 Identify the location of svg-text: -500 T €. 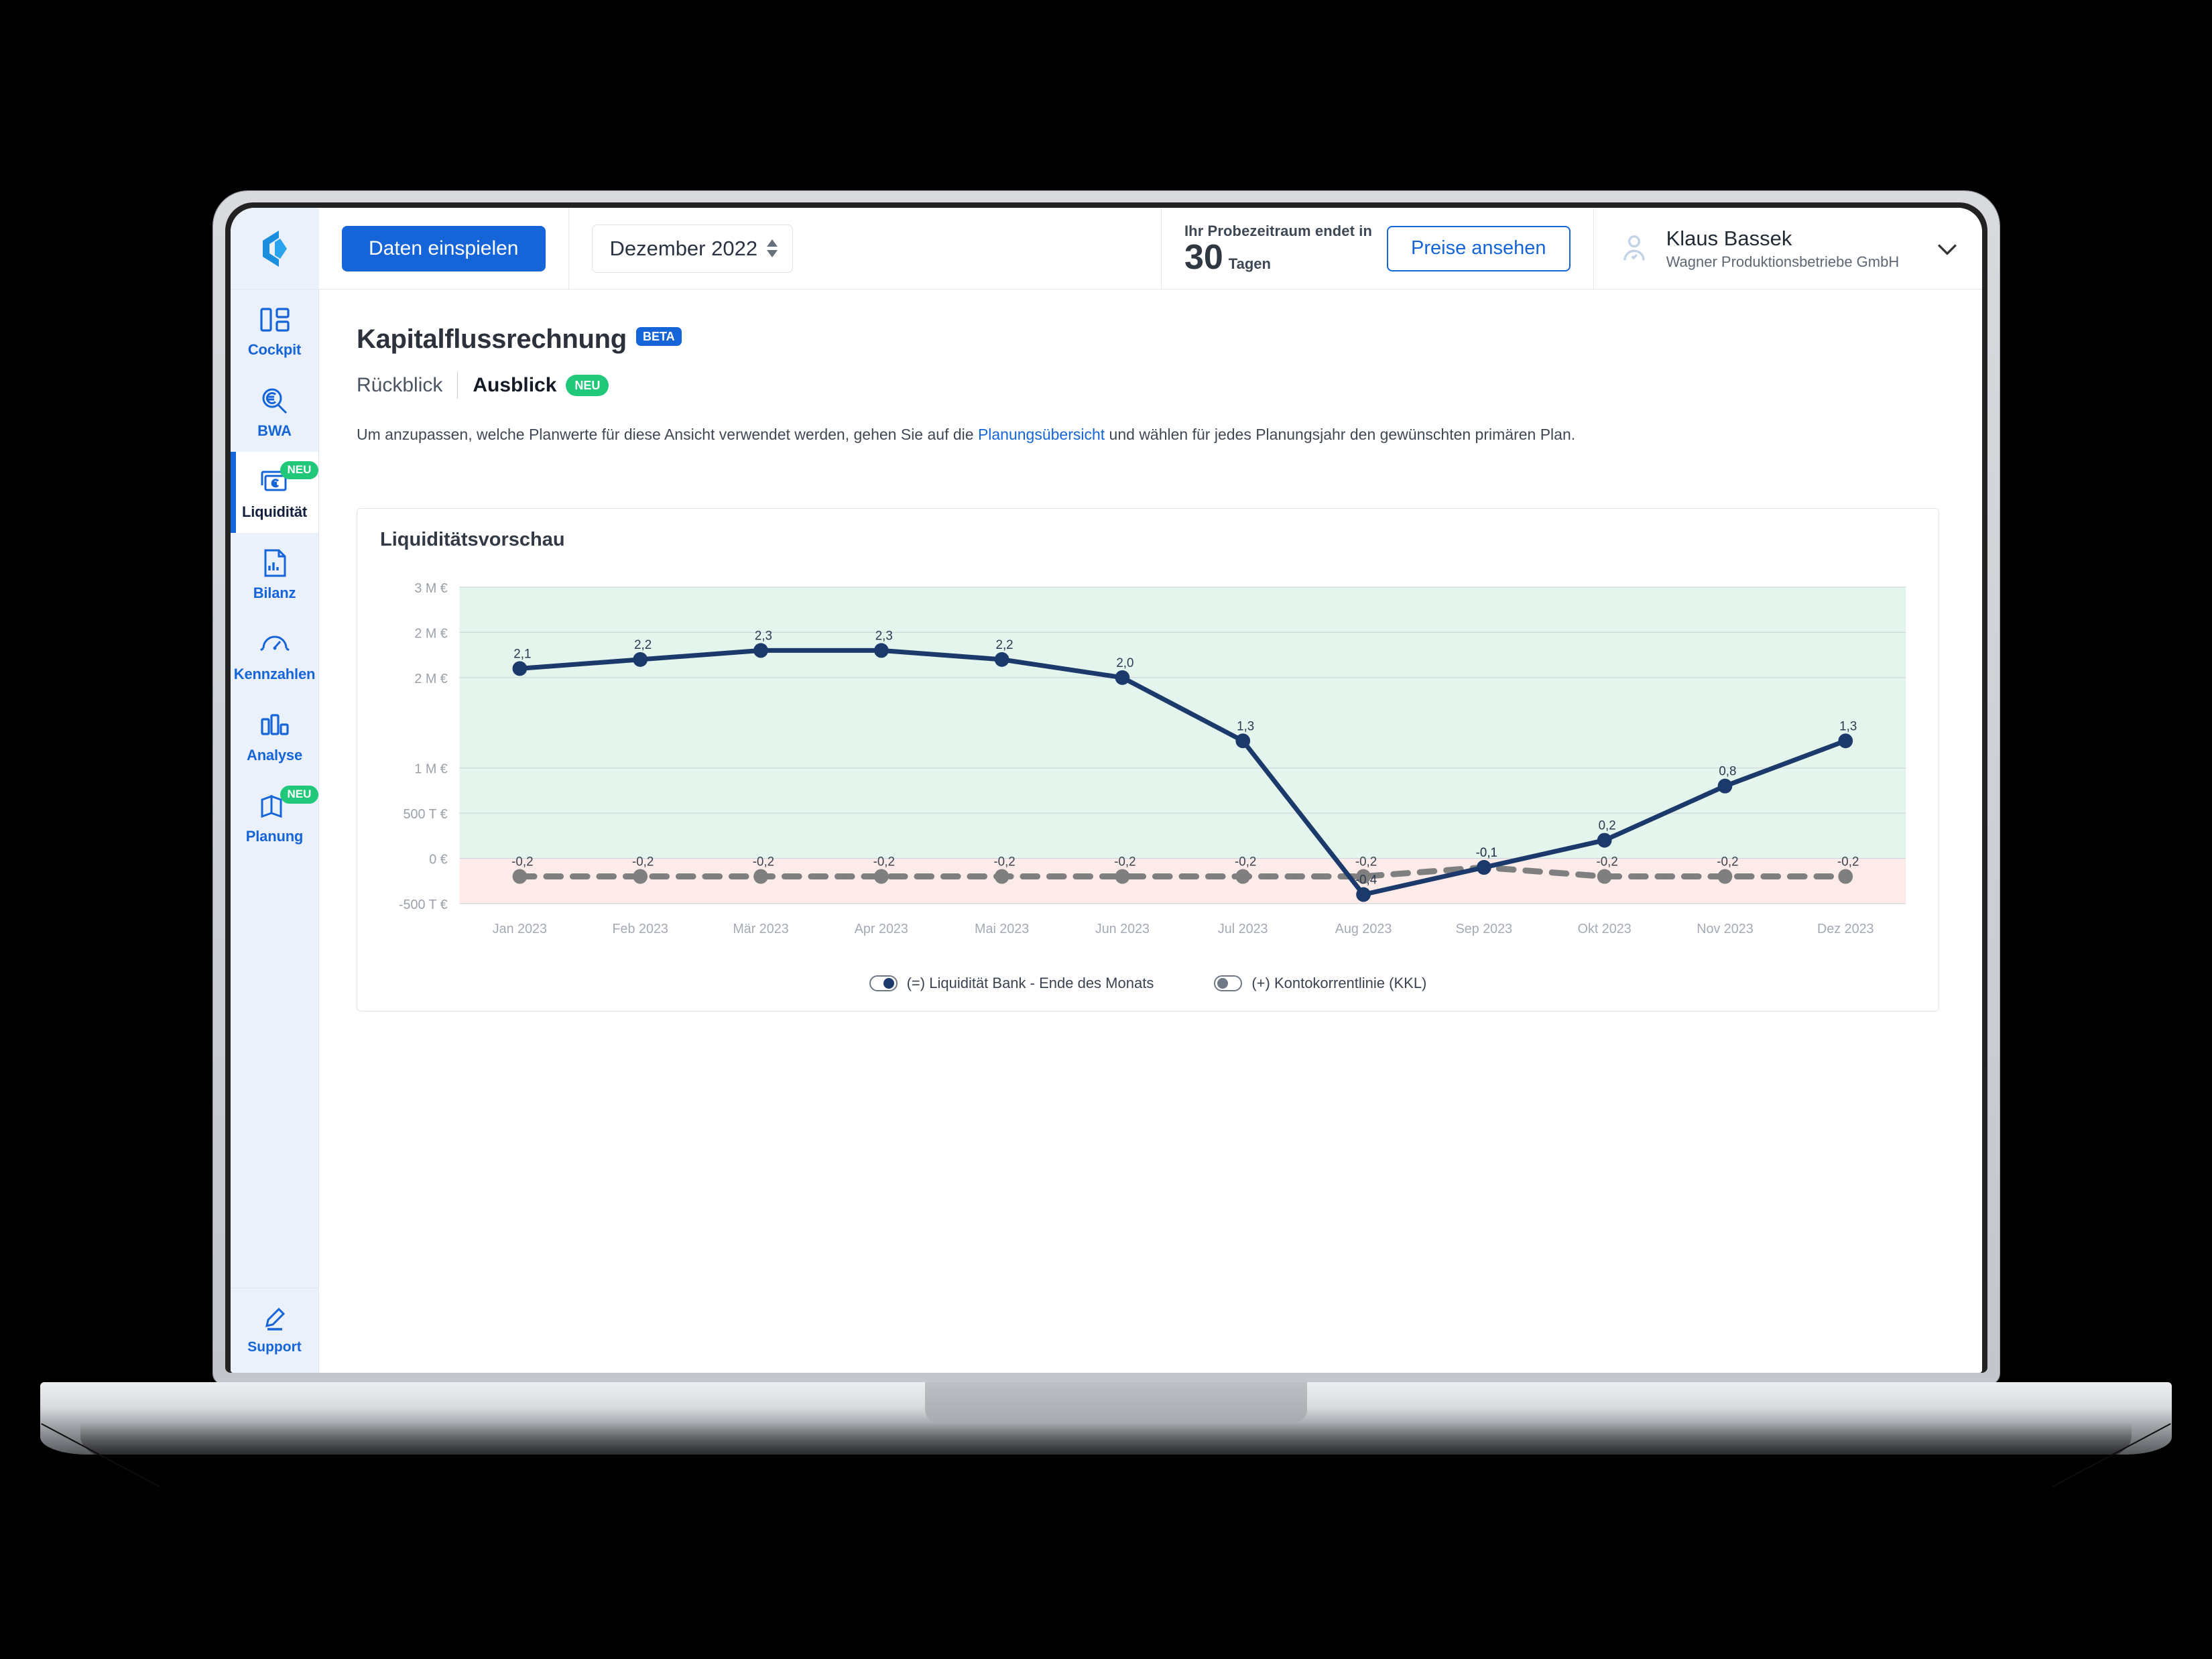
(423, 905).